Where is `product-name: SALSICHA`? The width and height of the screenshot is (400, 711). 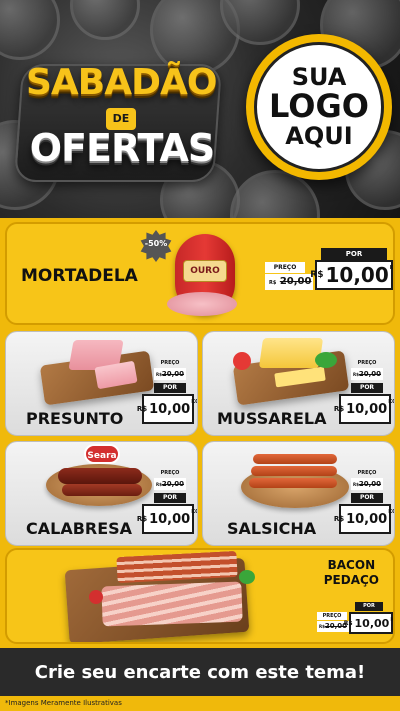
product-name: SALSICHA is located at coordinates (272, 528).